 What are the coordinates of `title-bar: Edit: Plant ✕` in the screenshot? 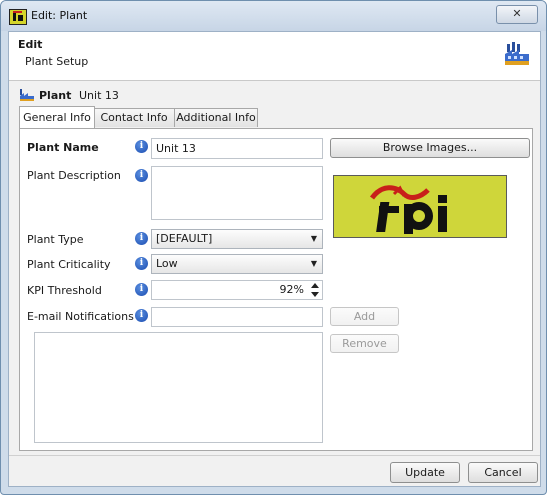 It's located at (273, 16).